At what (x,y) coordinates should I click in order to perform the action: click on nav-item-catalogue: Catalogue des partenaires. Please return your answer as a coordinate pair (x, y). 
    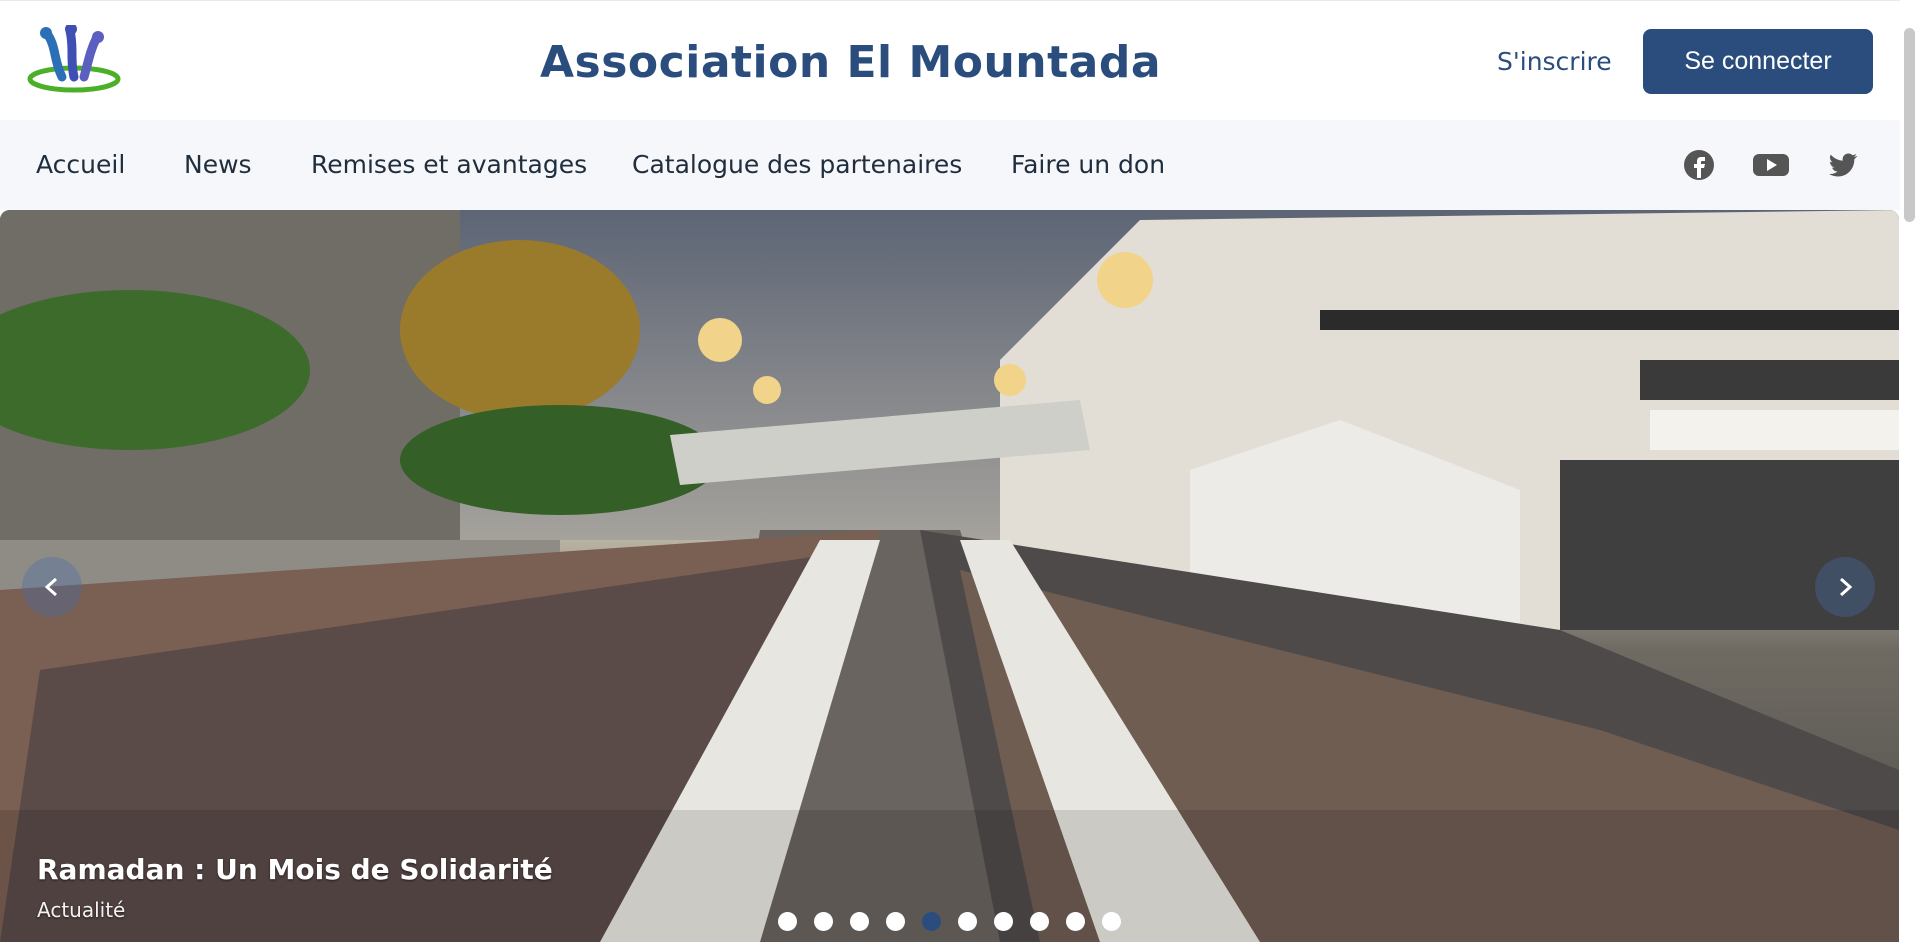
    Looking at the image, I should click on (797, 164).